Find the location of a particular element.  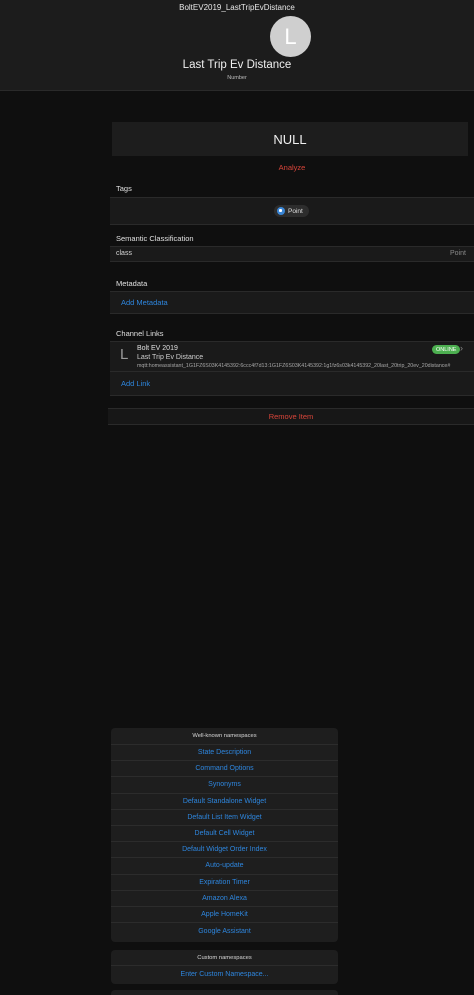

namespace-item: Command Options is located at coordinates (224, 769).